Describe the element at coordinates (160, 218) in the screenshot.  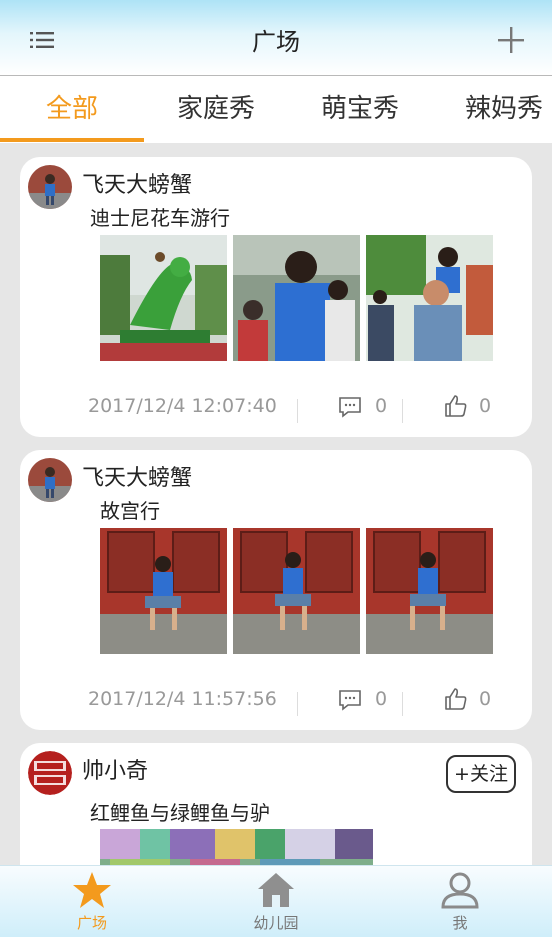
I see `post-text: 迪士尼花车游行` at that location.